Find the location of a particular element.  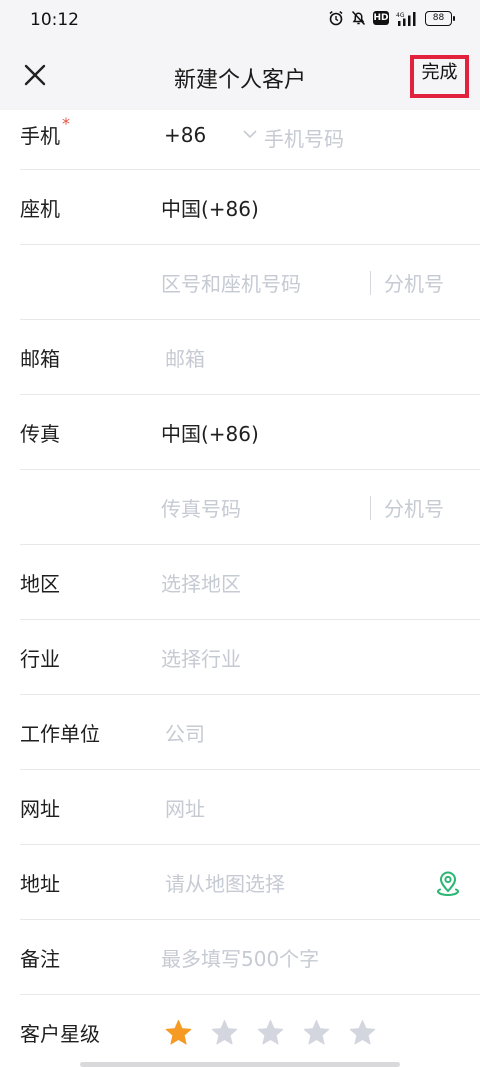

address-row: 地址 请从地图选择 is located at coordinates (250, 882).